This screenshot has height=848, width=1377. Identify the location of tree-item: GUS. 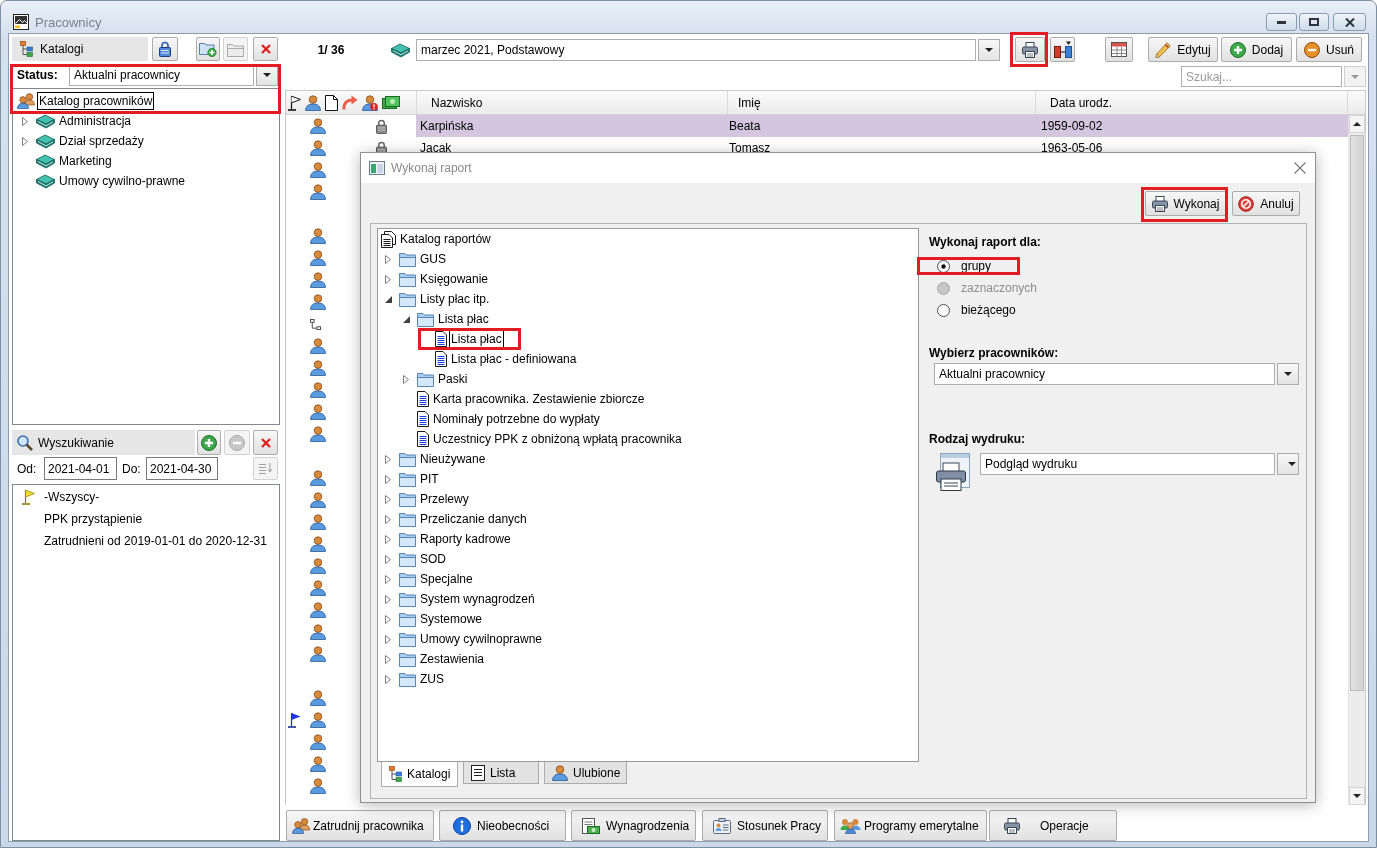
(423, 259).